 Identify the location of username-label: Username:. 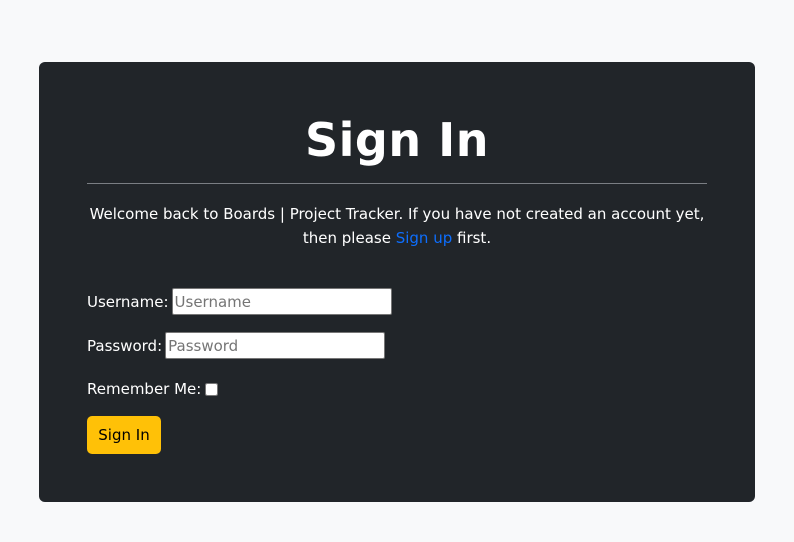
(128, 301).